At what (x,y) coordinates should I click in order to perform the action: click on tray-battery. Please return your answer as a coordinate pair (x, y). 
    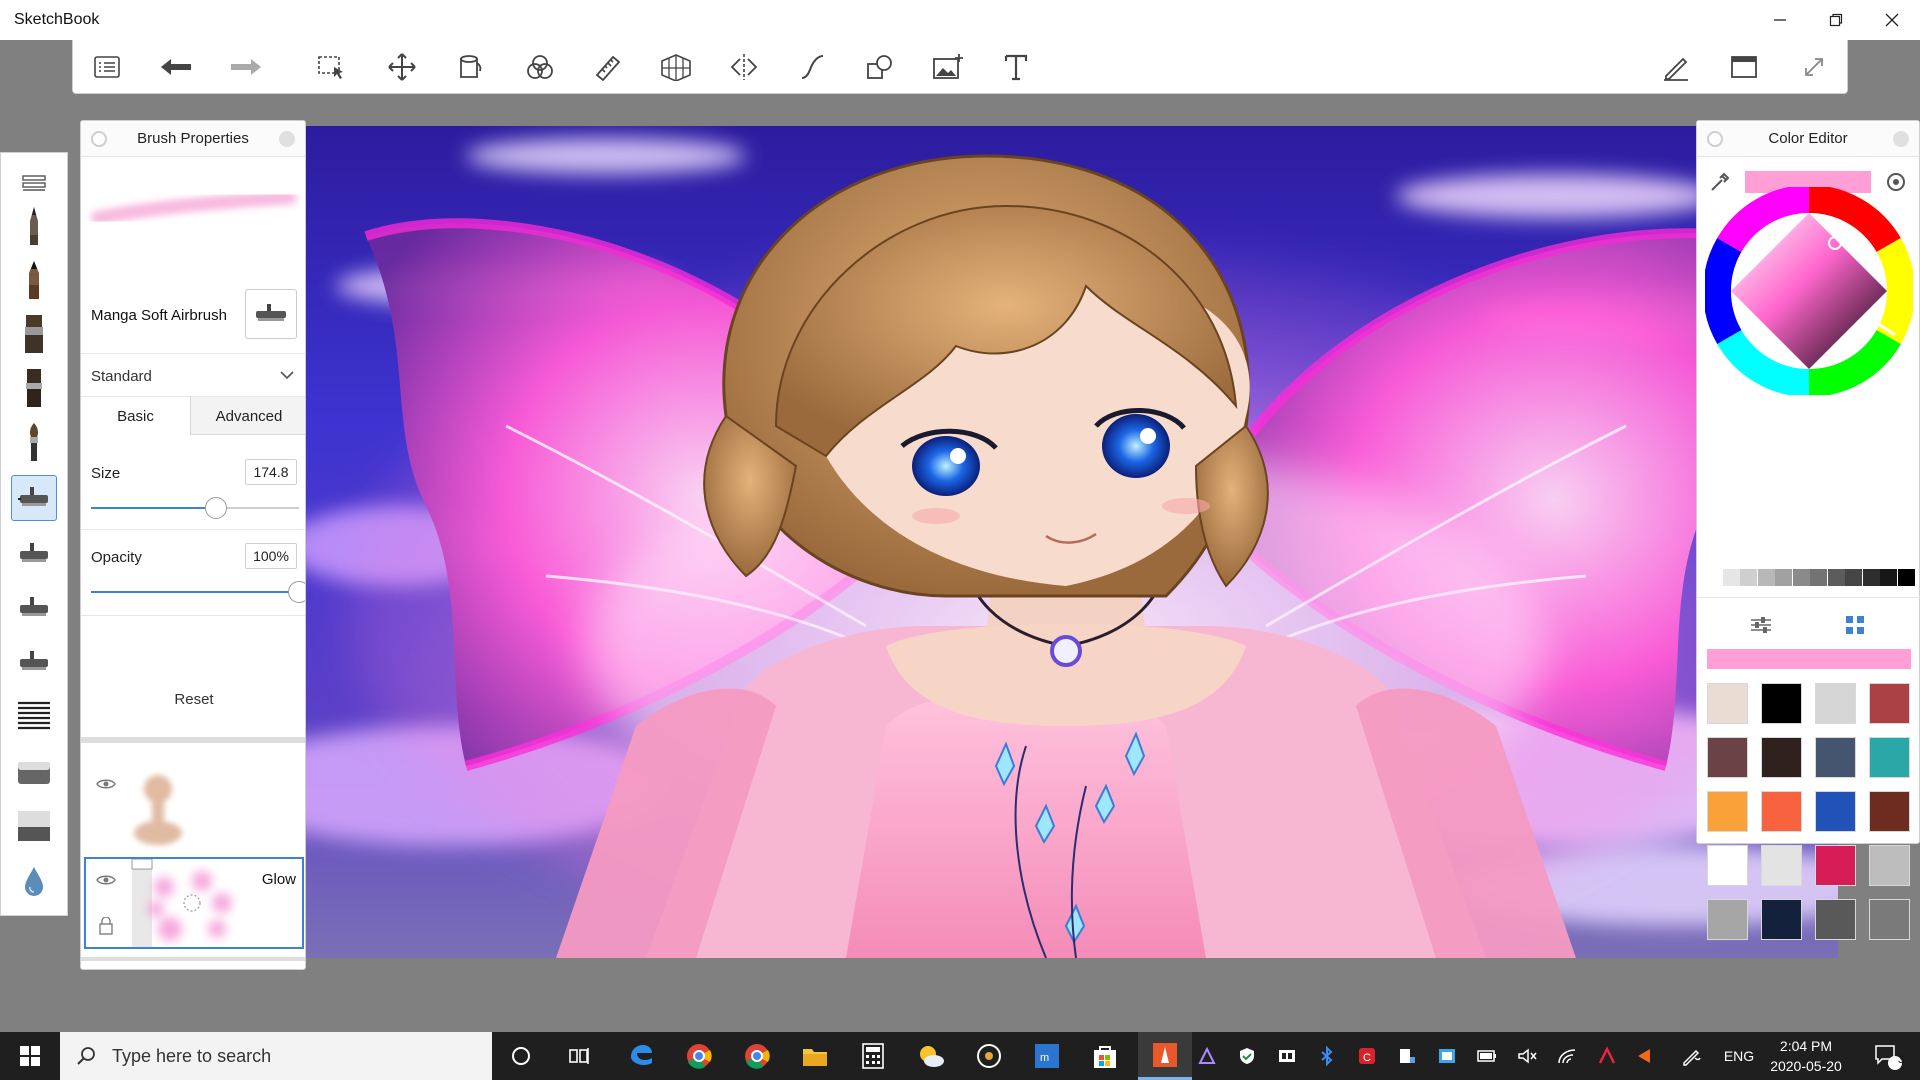
    Looking at the image, I should click on (1487, 1056).